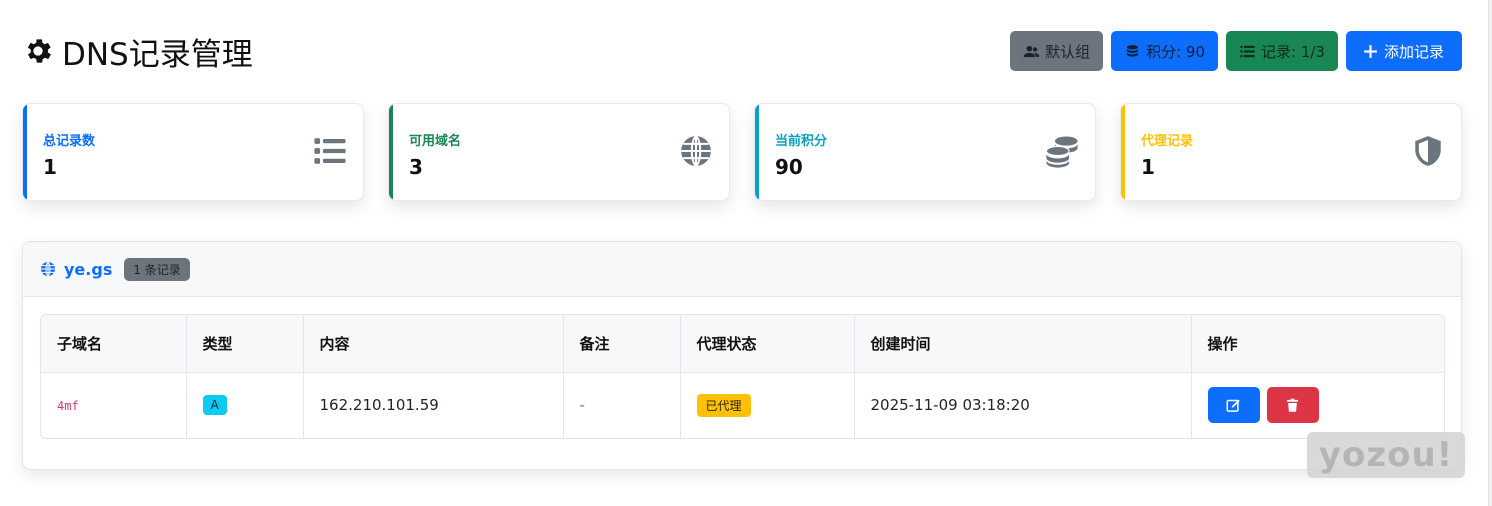  Describe the element at coordinates (1167, 141) in the screenshot. I see `stat-label: 代理记录` at that location.